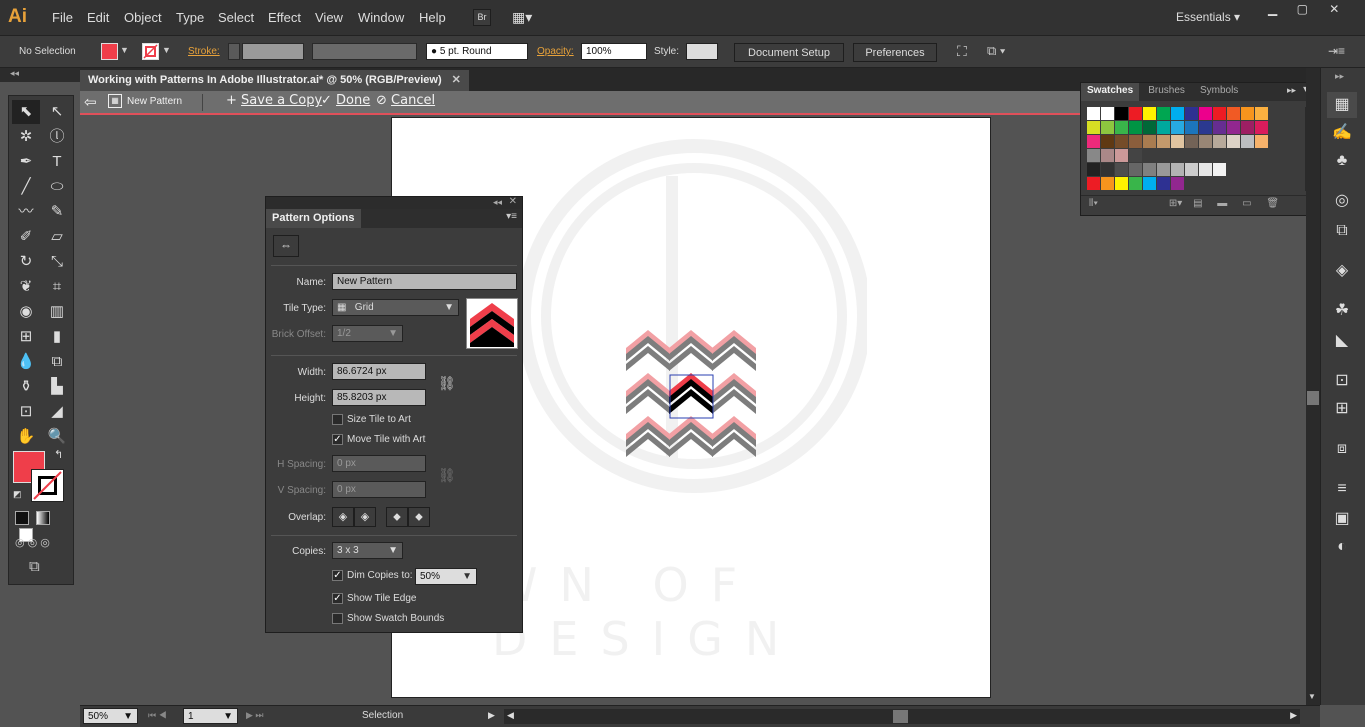 The height and width of the screenshot is (727, 1365). What do you see at coordinates (57, 262) in the screenshot?
I see `scale-icon: ⤡` at bounding box center [57, 262].